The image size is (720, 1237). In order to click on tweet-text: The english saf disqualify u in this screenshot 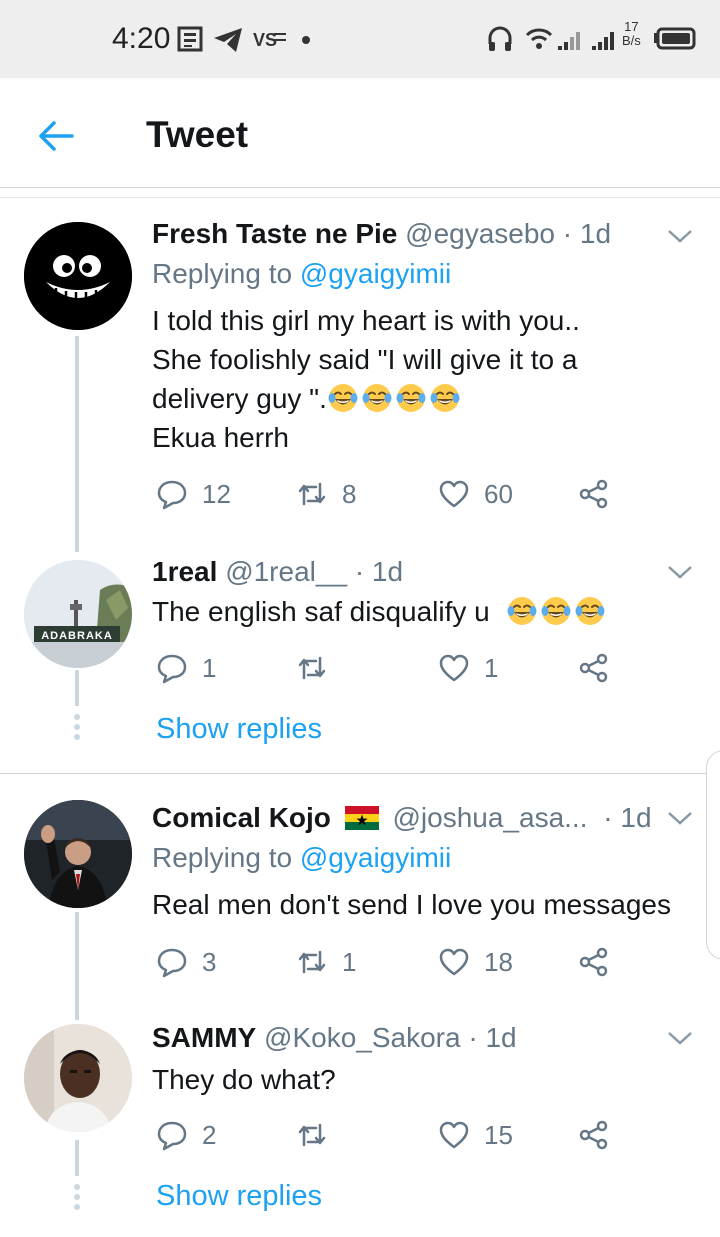, I will do `click(427, 611)`.